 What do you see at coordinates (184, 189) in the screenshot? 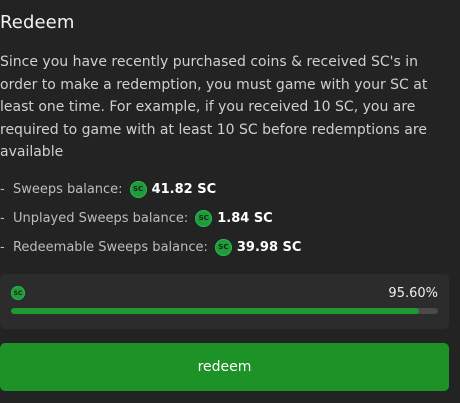
I see `sweeps-balance-value: 41.82 SC` at bounding box center [184, 189].